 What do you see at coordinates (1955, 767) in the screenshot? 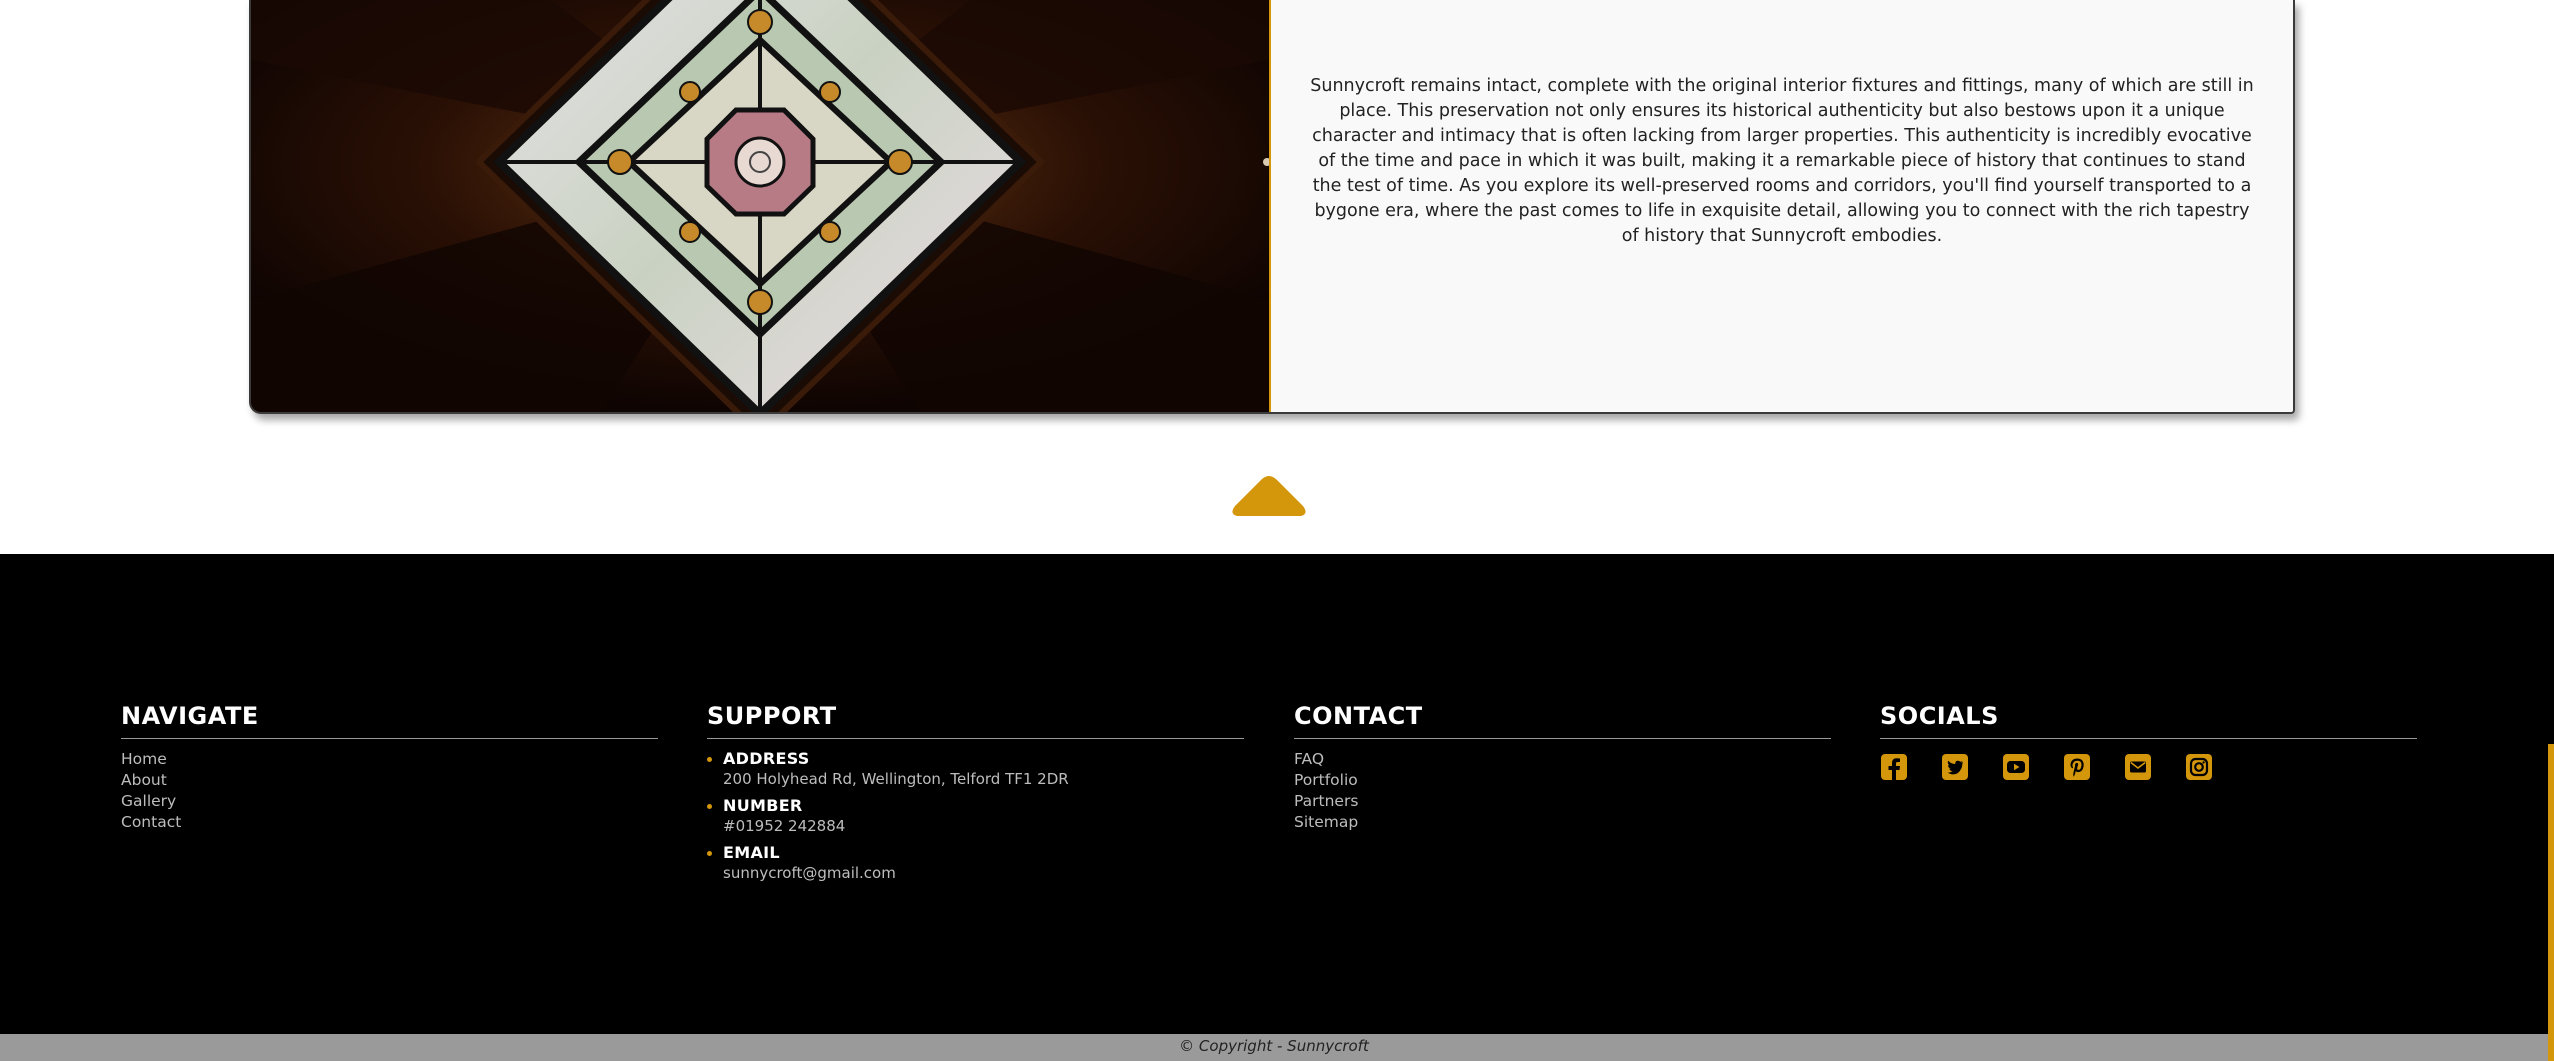
I see `twitter-icon` at bounding box center [1955, 767].